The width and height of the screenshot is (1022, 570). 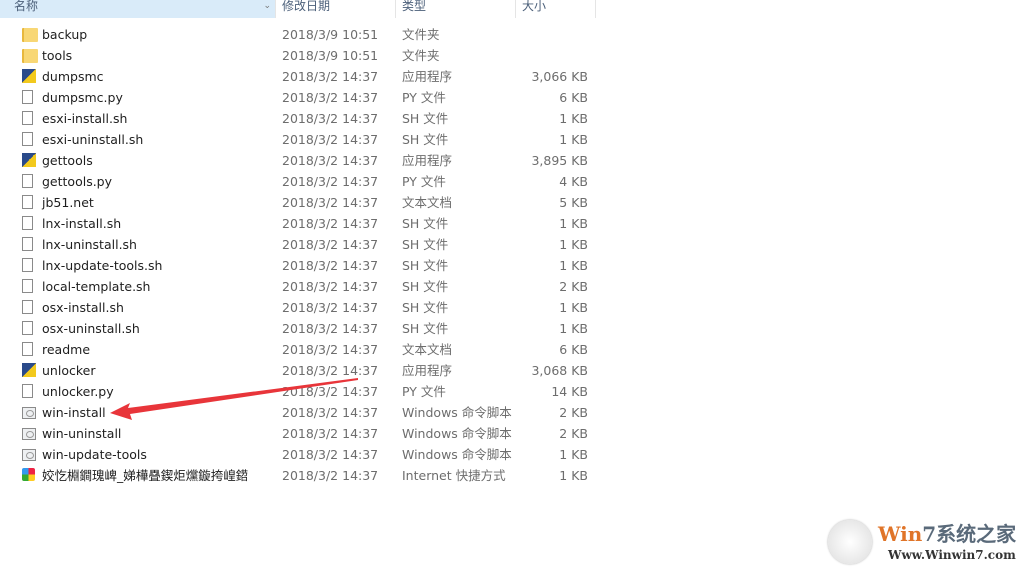 What do you see at coordinates (234, 399) in the screenshot?
I see `annotation-arrow` at bounding box center [234, 399].